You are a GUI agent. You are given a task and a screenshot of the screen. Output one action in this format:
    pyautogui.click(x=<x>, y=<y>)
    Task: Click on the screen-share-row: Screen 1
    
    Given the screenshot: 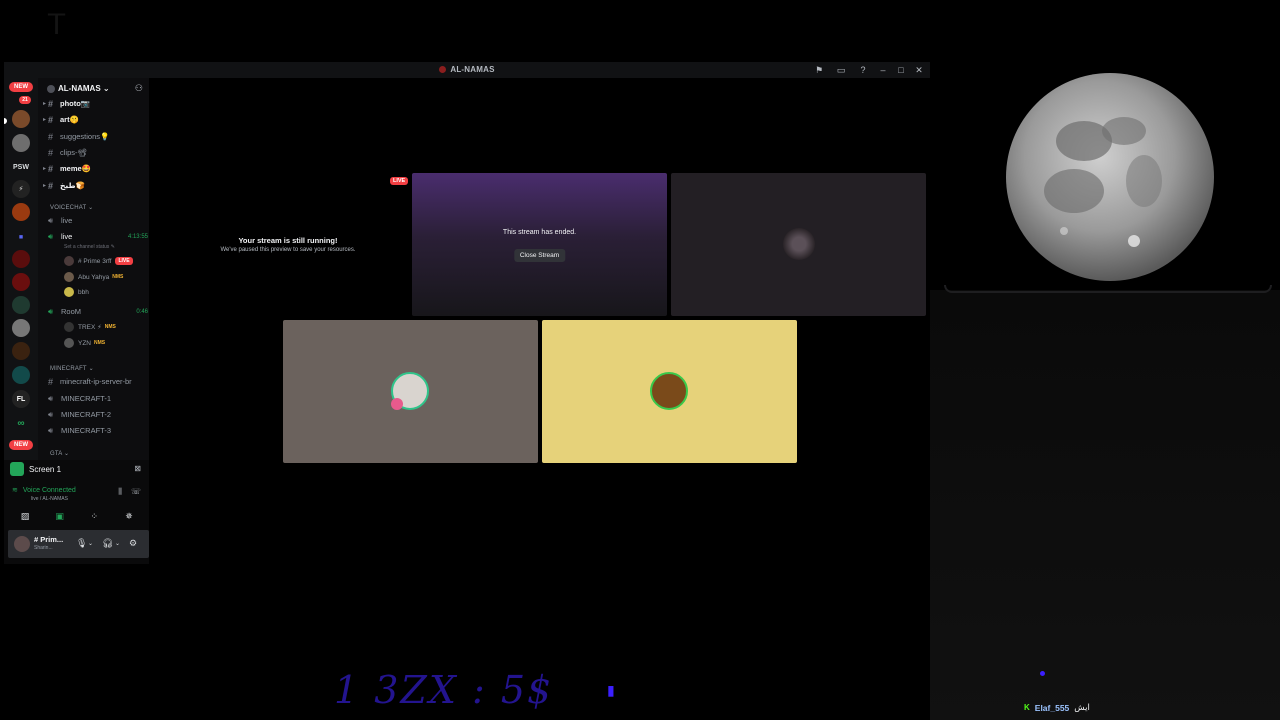 What is the action you would take?
    pyautogui.click(x=35, y=469)
    